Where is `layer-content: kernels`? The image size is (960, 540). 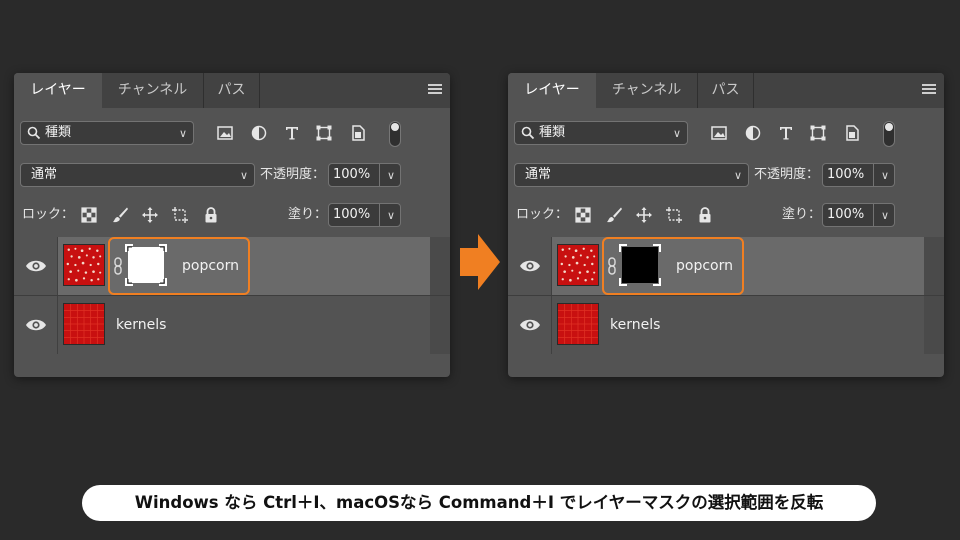
layer-content: kernels is located at coordinates (738, 325).